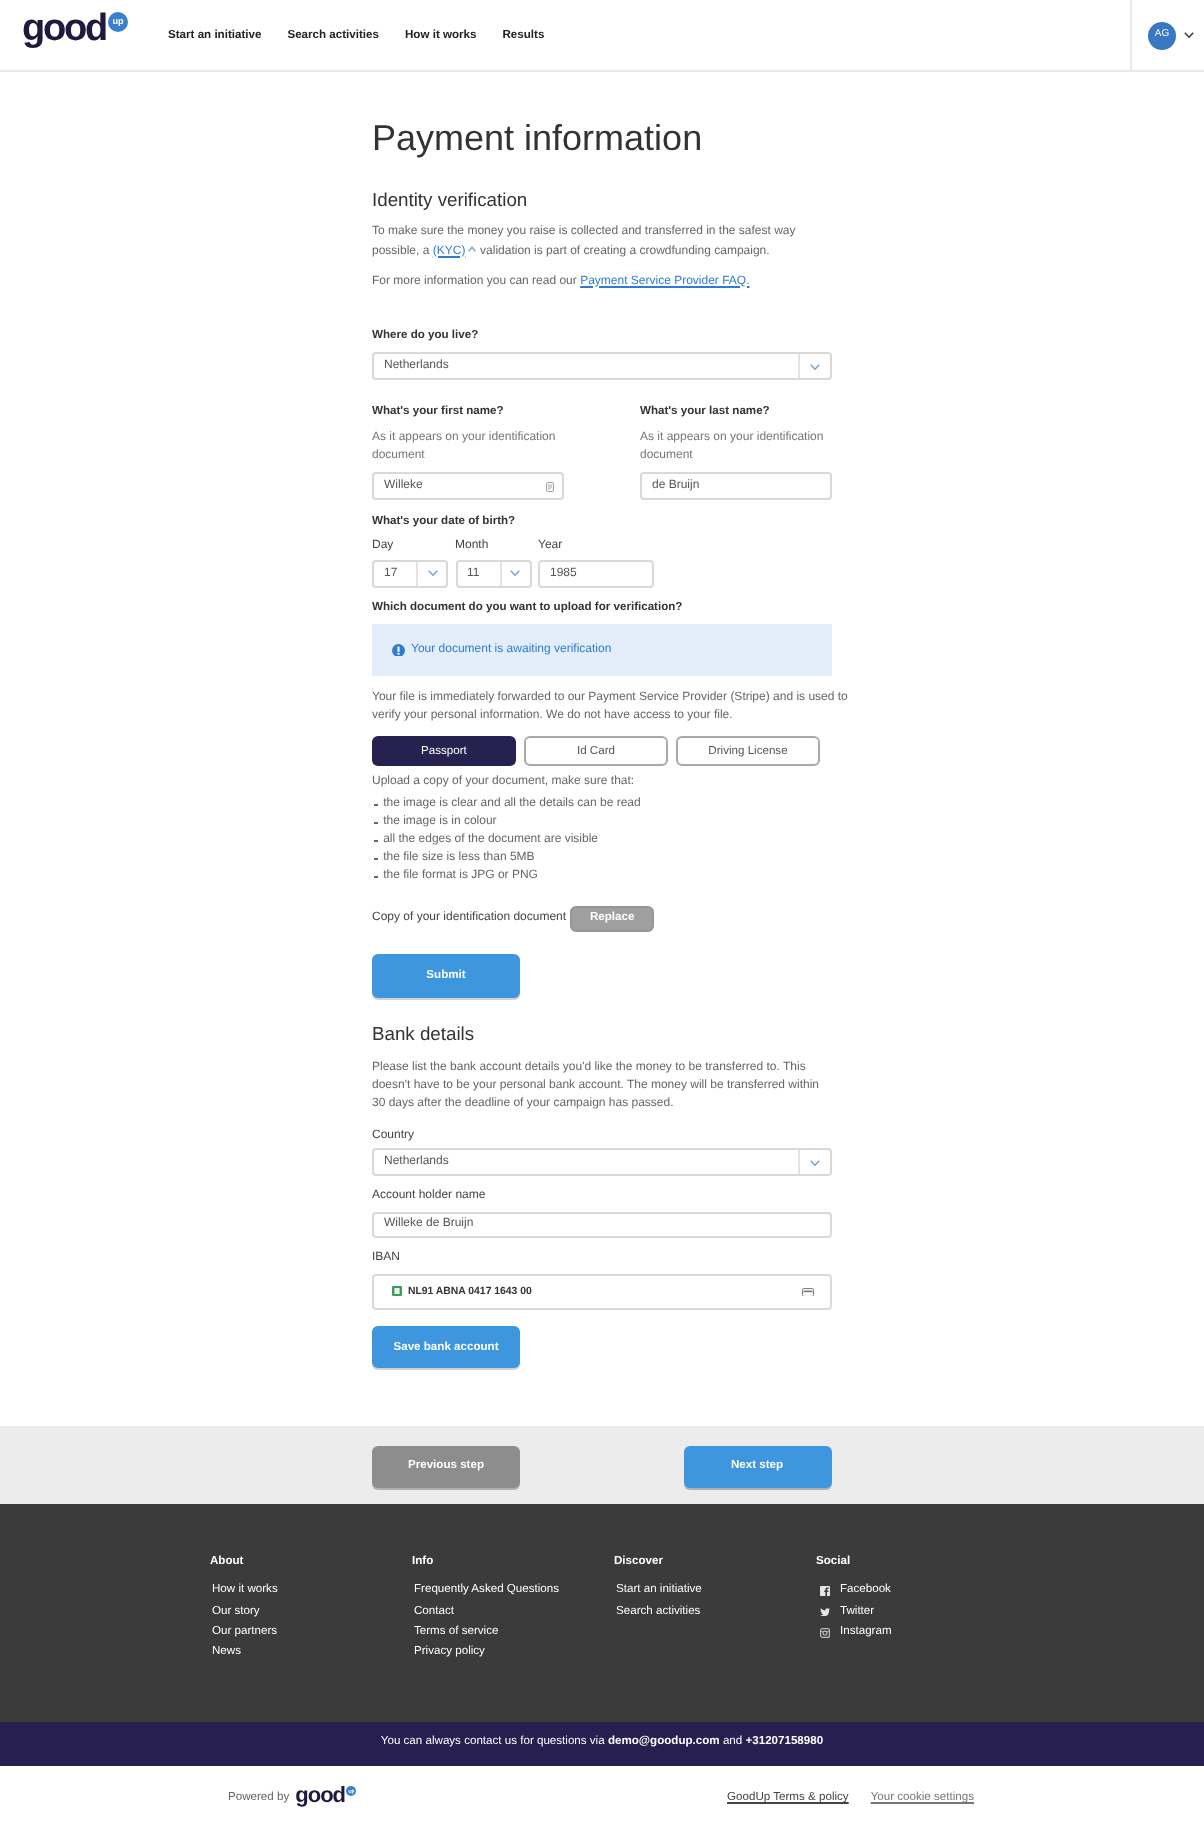  Describe the element at coordinates (825, 1590) in the screenshot. I see `facebook-icon` at that location.